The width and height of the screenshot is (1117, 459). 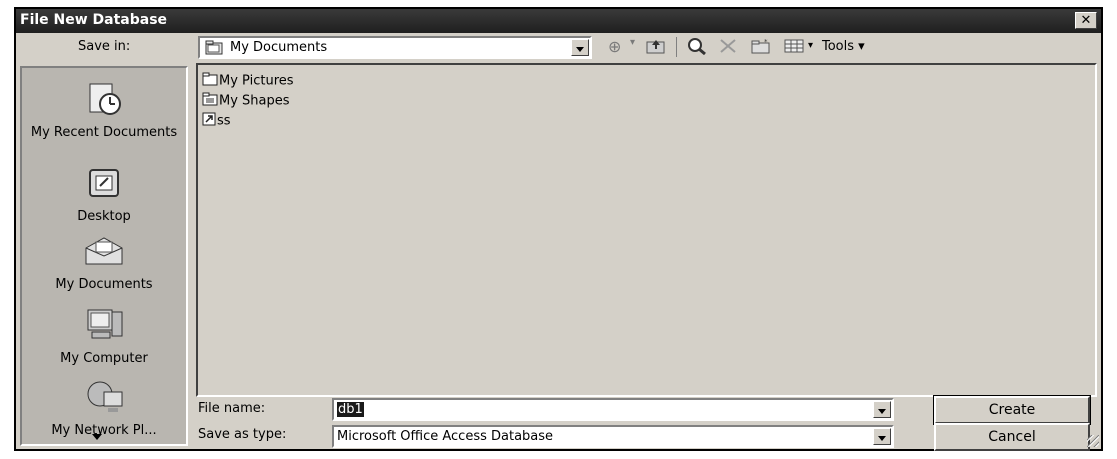 I want to click on file-name: My Shapes, so click(x=254, y=101).